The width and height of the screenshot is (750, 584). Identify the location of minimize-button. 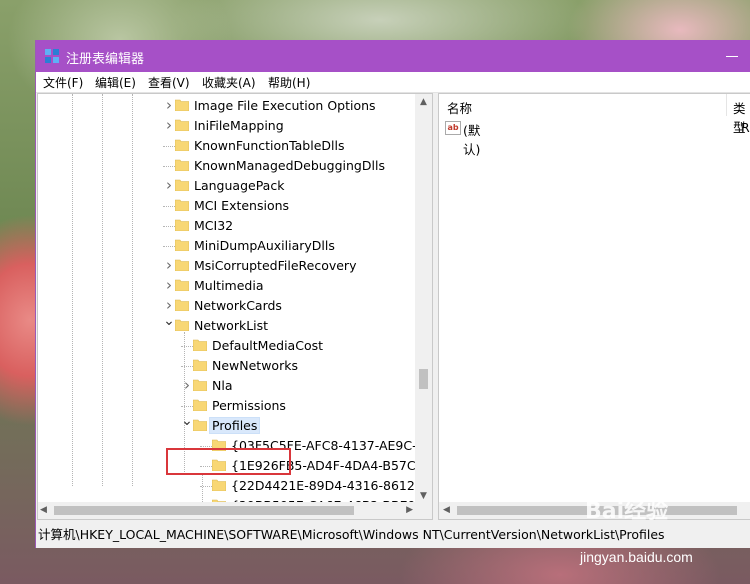
(732, 56).